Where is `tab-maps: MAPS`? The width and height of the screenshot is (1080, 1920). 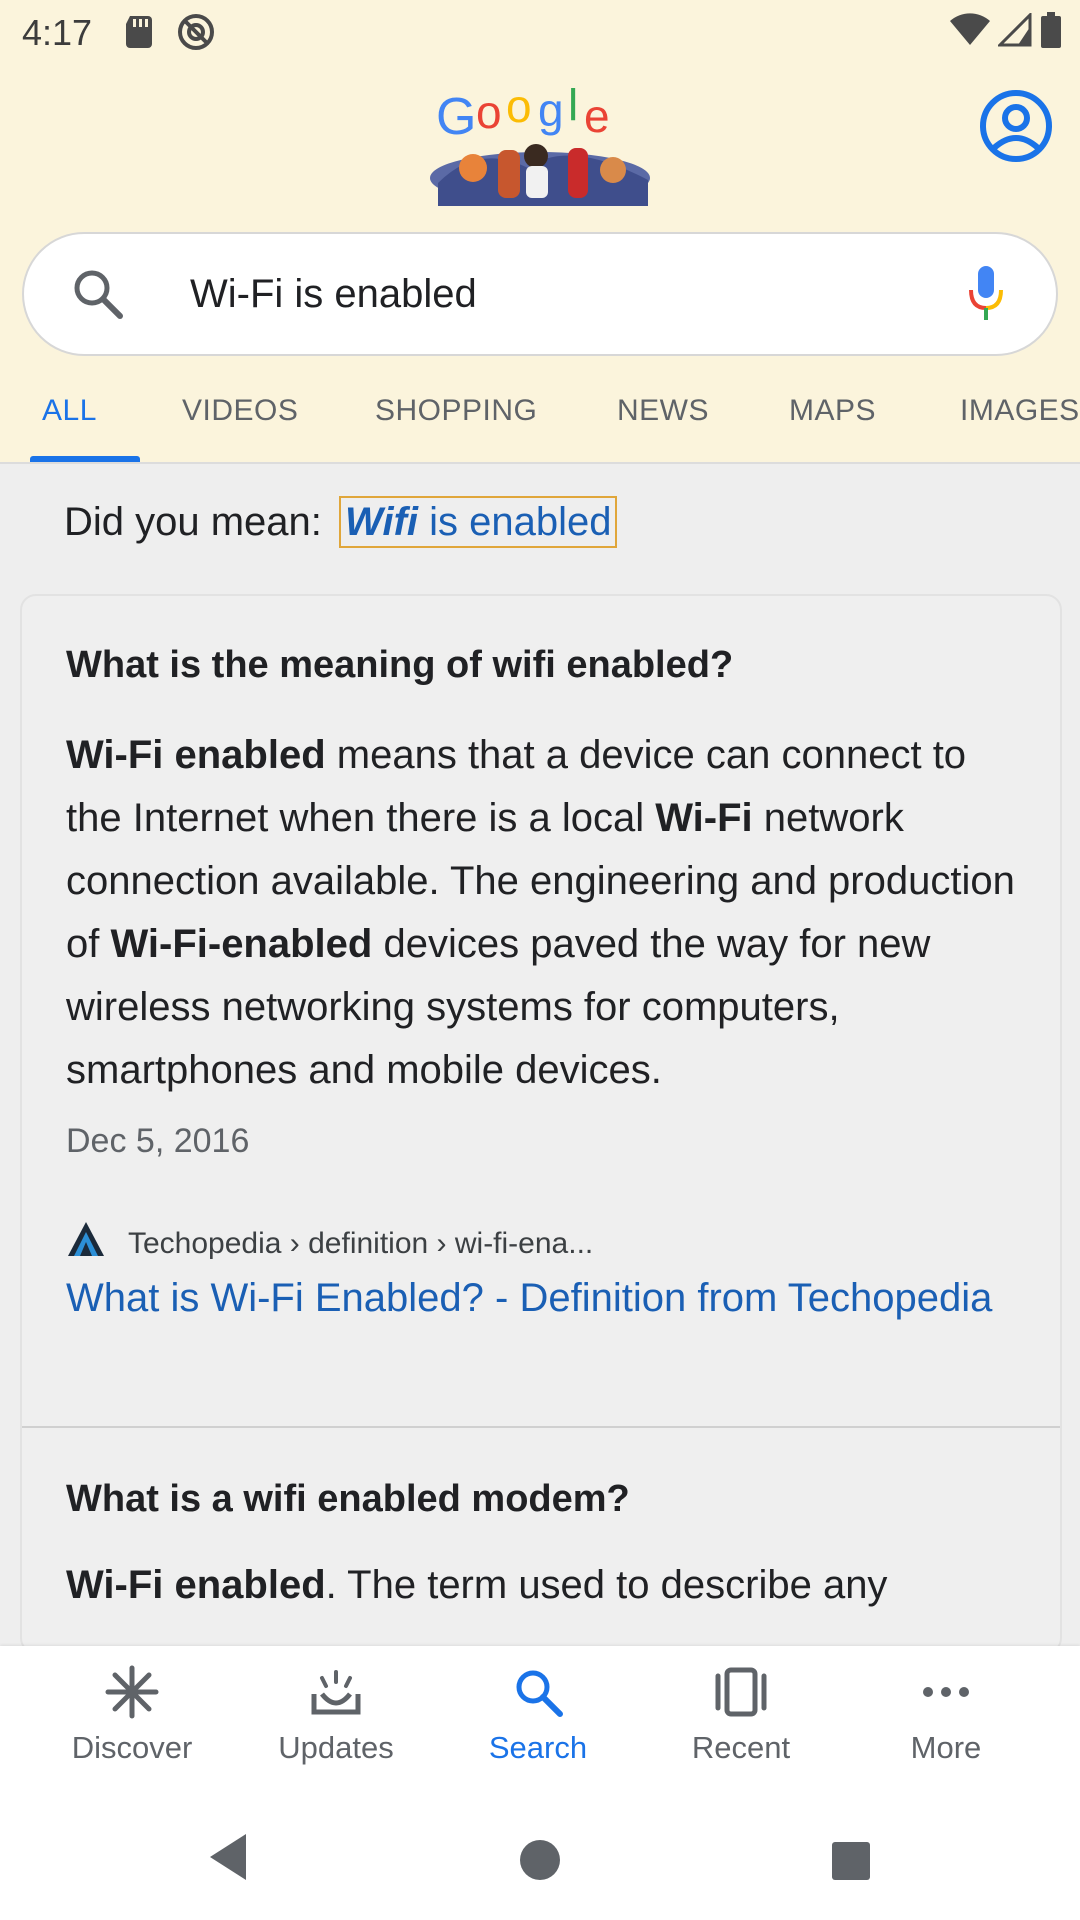 tab-maps: MAPS is located at coordinates (832, 411).